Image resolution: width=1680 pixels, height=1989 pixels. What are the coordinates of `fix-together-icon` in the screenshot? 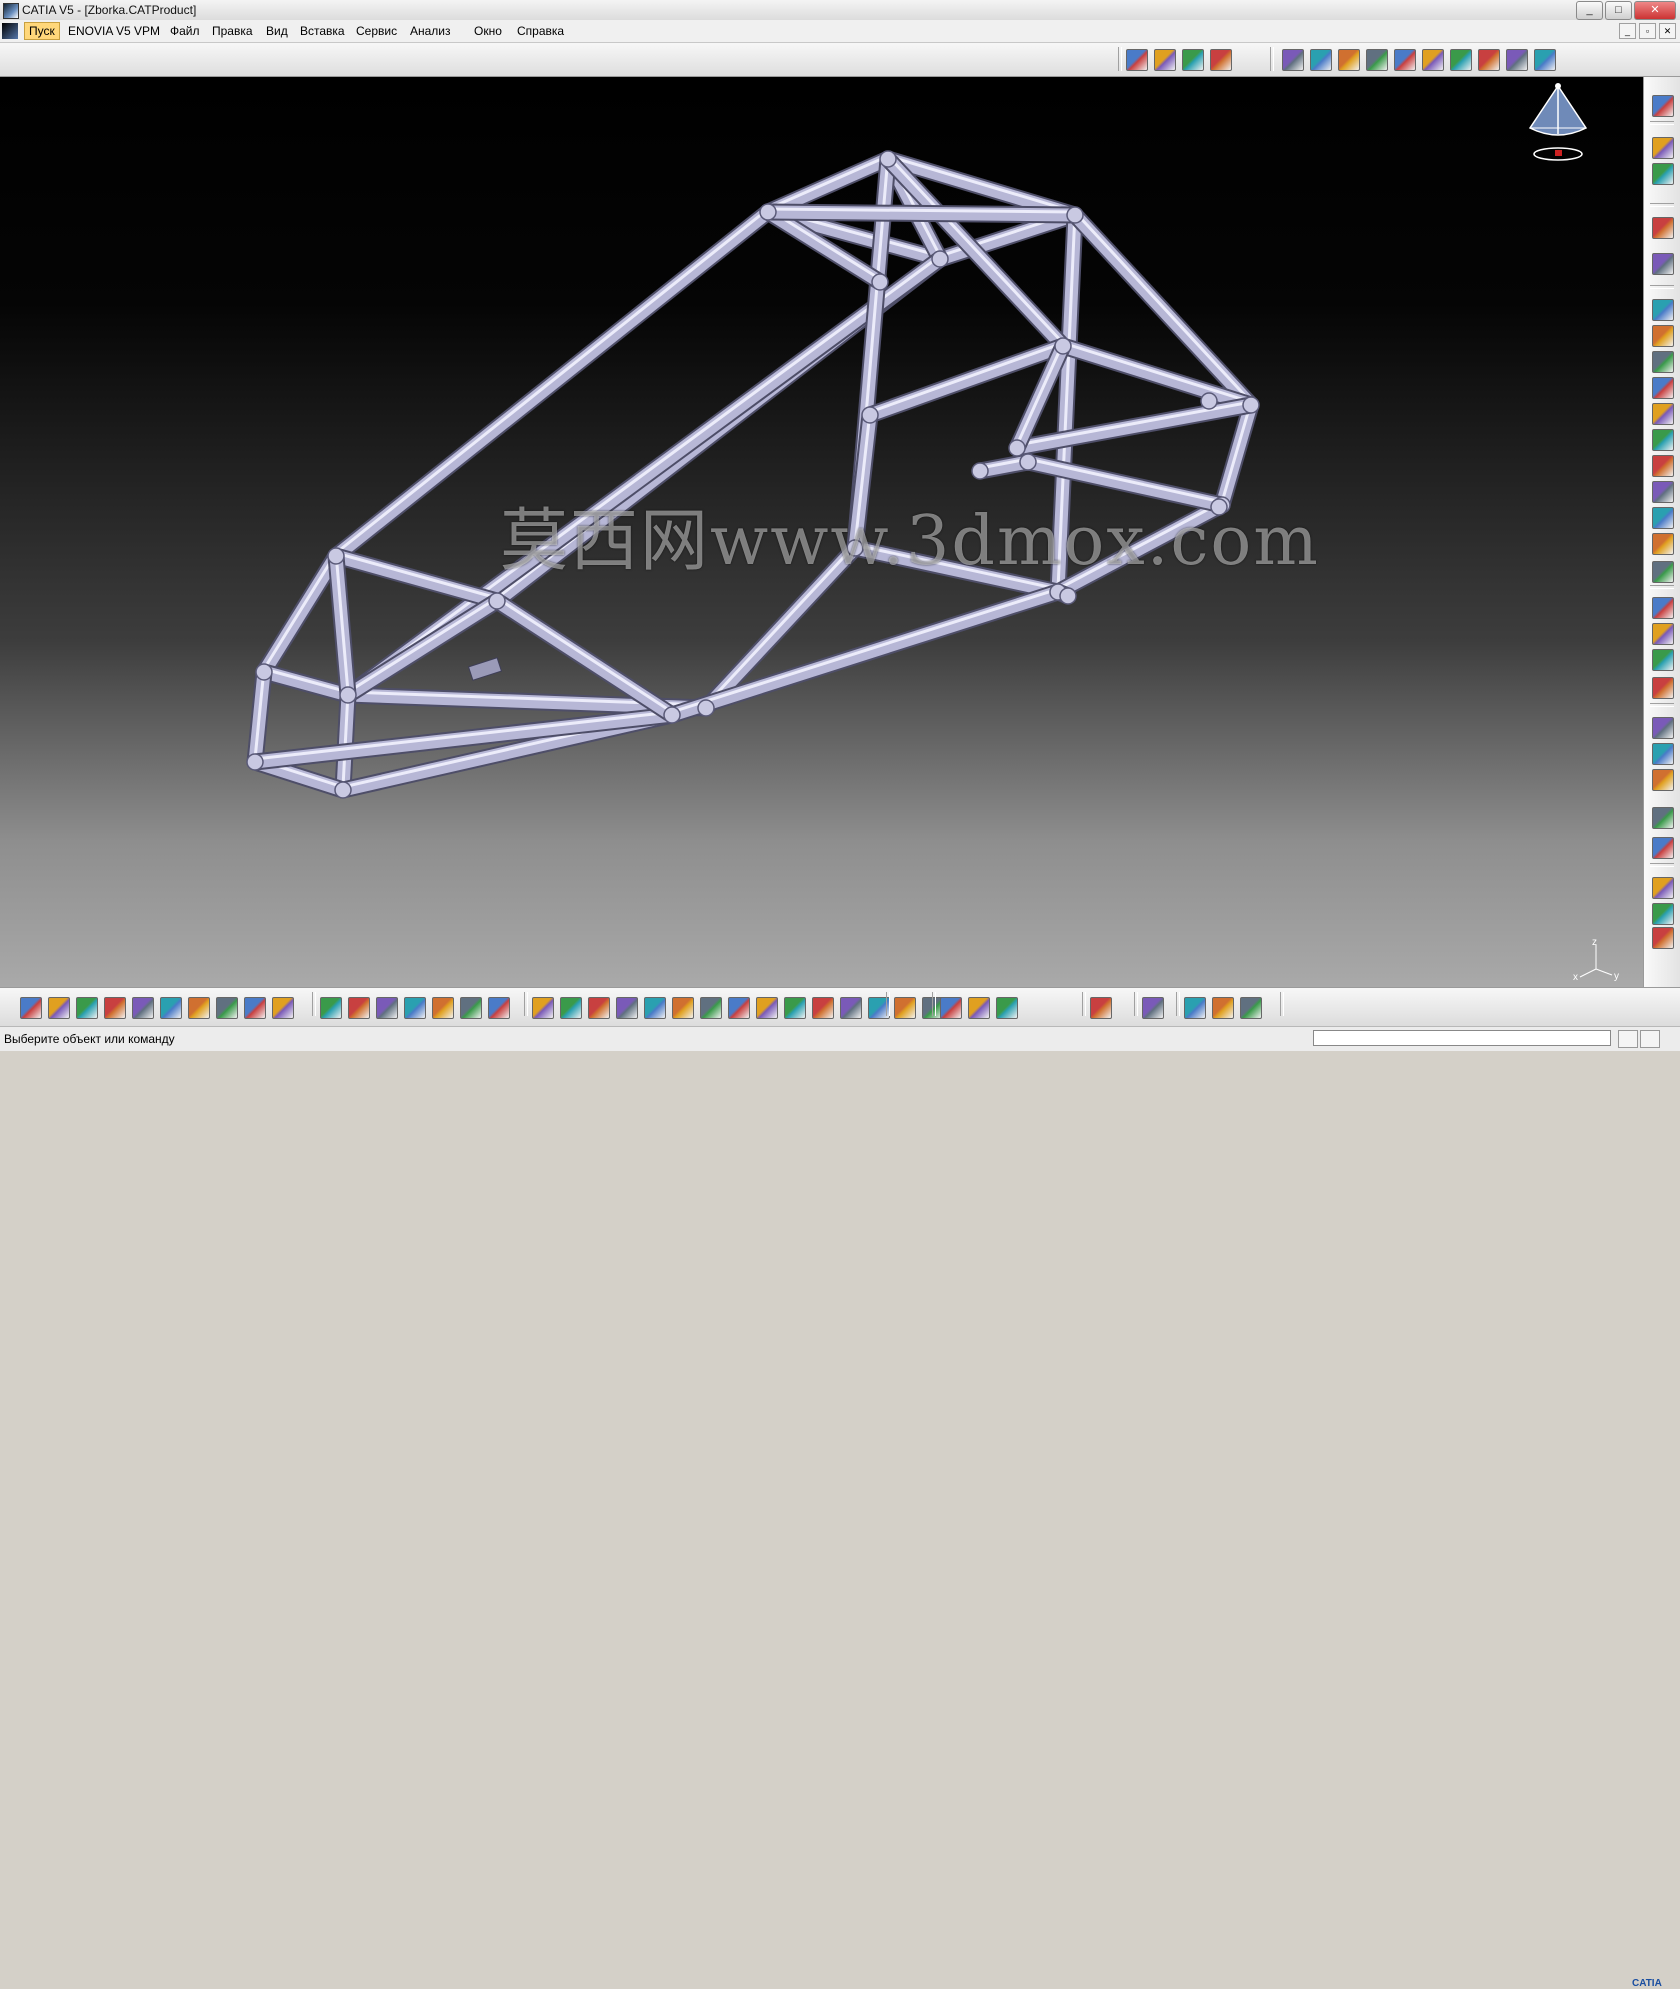 It's located at (1461, 60).